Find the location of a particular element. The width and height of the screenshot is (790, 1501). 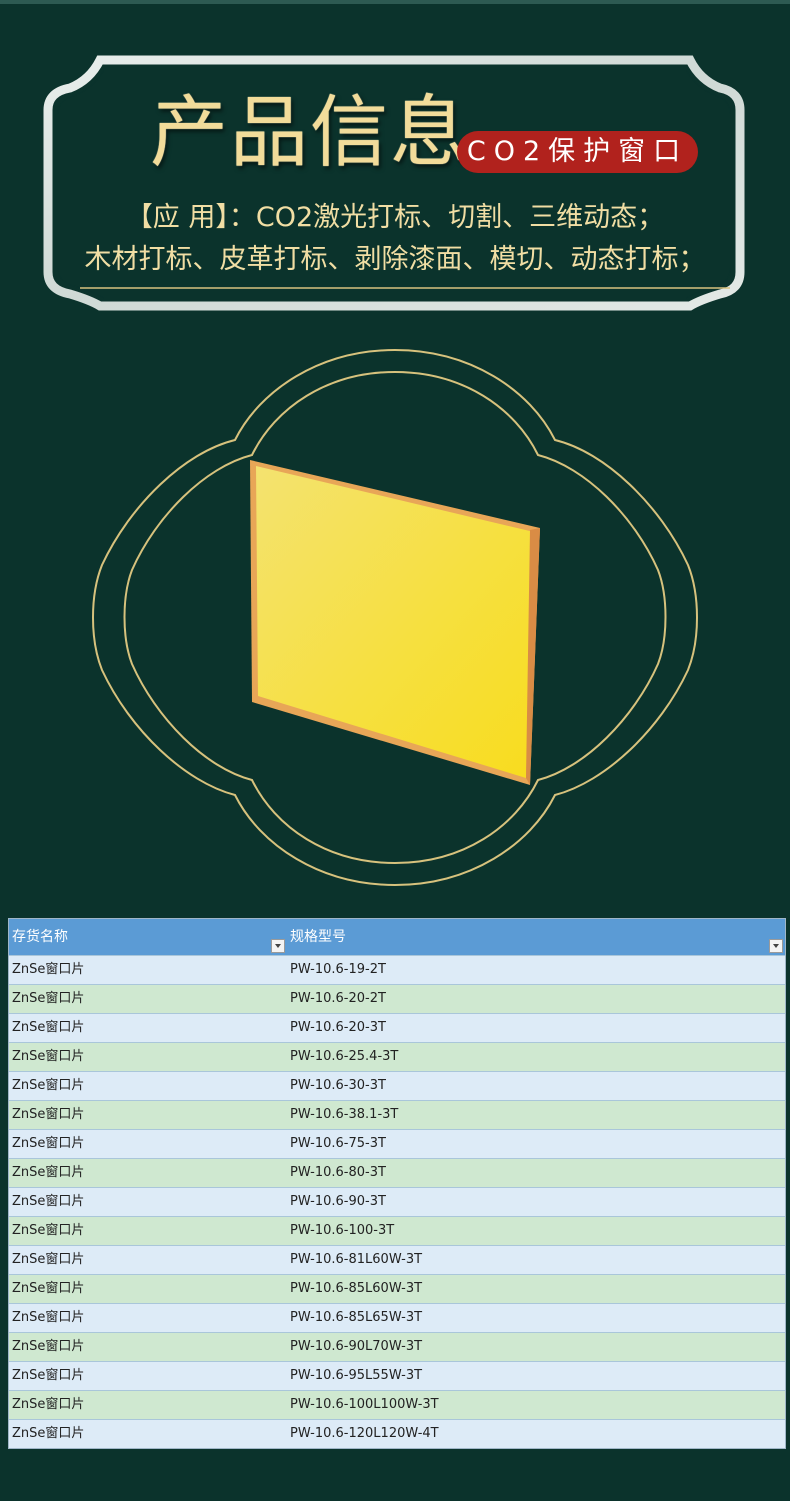

cell-model-number: PW-10.6-80-3T is located at coordinates (536, 1173).